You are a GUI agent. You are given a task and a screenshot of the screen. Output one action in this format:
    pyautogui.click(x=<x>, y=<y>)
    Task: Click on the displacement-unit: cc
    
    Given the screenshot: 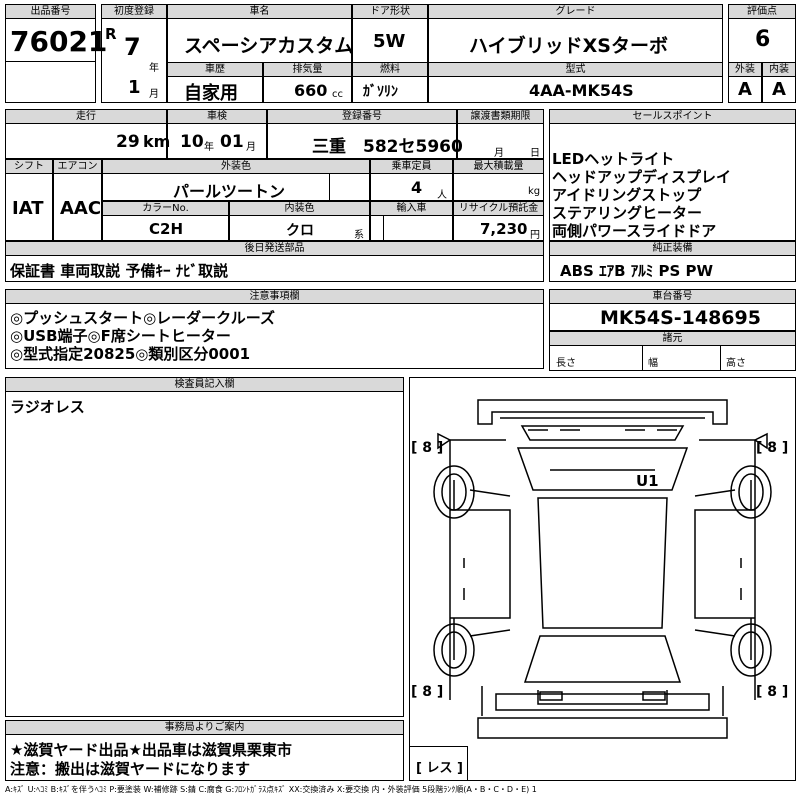 What is the action you would take?
    pyautogui.click(x=337, y=94)
    